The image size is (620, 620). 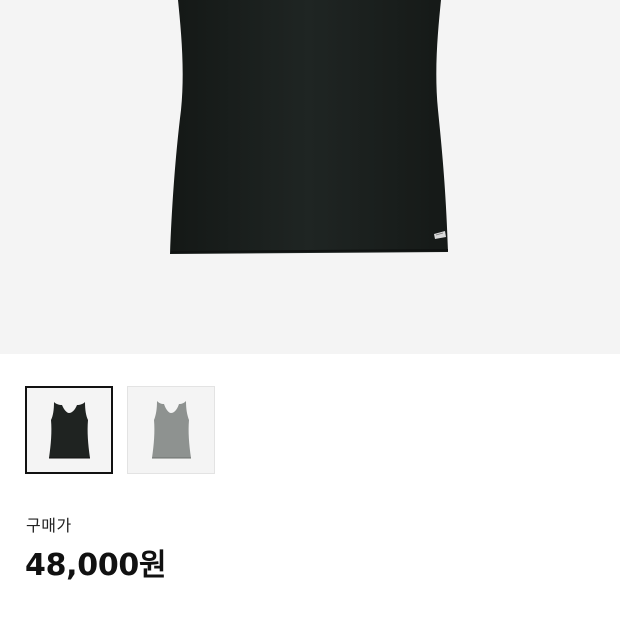 I want to click on tank-top-gray-thumbnail, so click(x=171, y=430).